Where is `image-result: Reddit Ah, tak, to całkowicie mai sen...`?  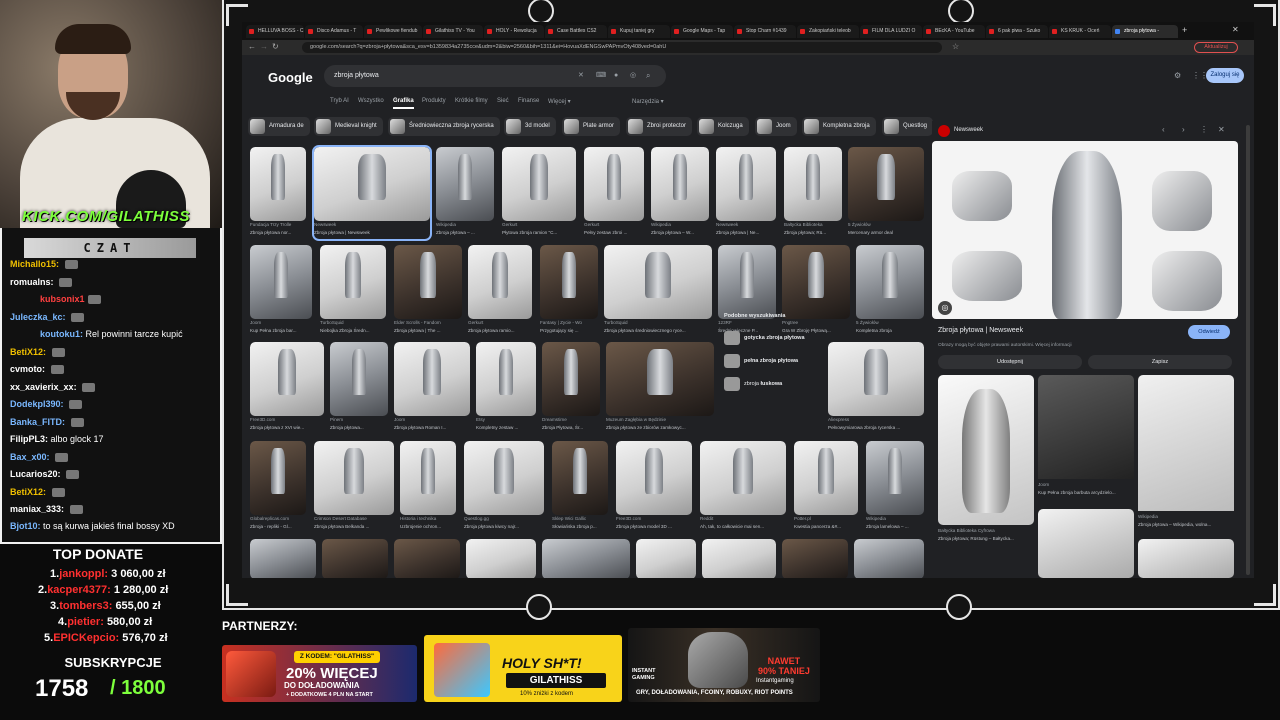 image-result: Reddit Ah, tak, to całkowicie mai sen... is located at coordinates (743, 487).